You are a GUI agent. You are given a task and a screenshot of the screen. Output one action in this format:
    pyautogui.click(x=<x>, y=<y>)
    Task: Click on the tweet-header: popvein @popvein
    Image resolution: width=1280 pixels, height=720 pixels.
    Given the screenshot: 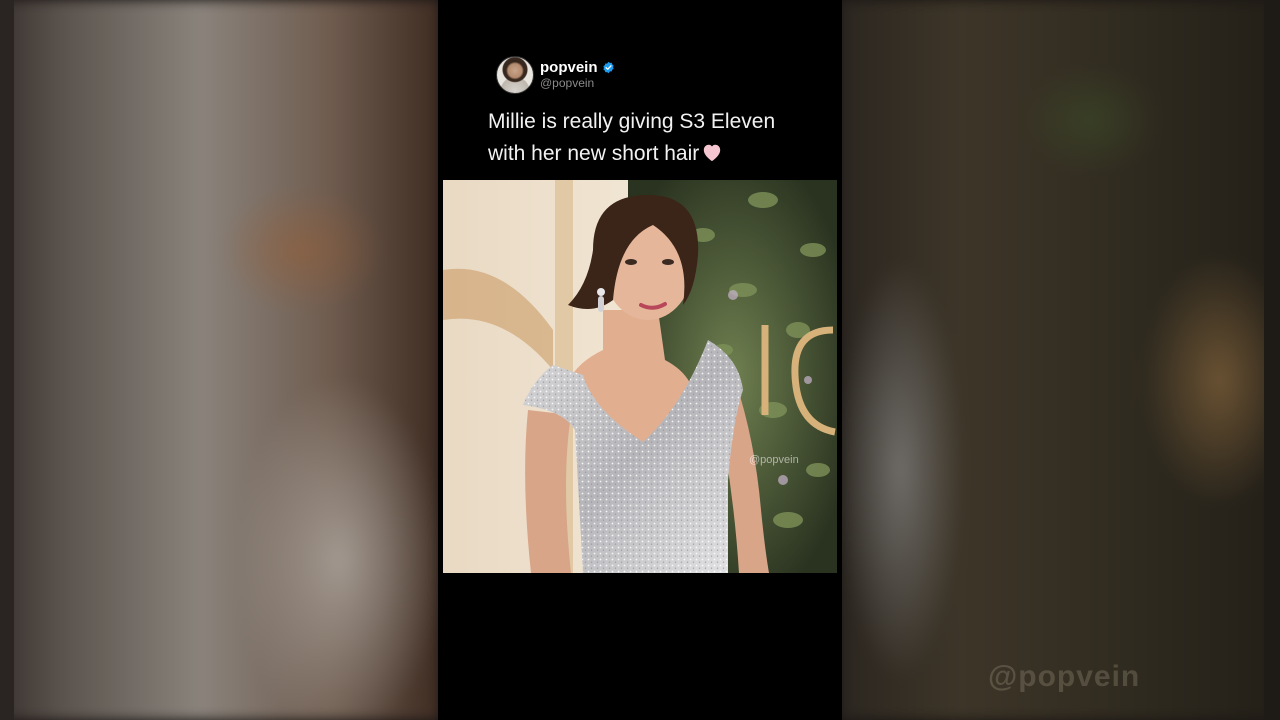 What is the action you would take?
    pyautogui.click(x=555, y=75)
    